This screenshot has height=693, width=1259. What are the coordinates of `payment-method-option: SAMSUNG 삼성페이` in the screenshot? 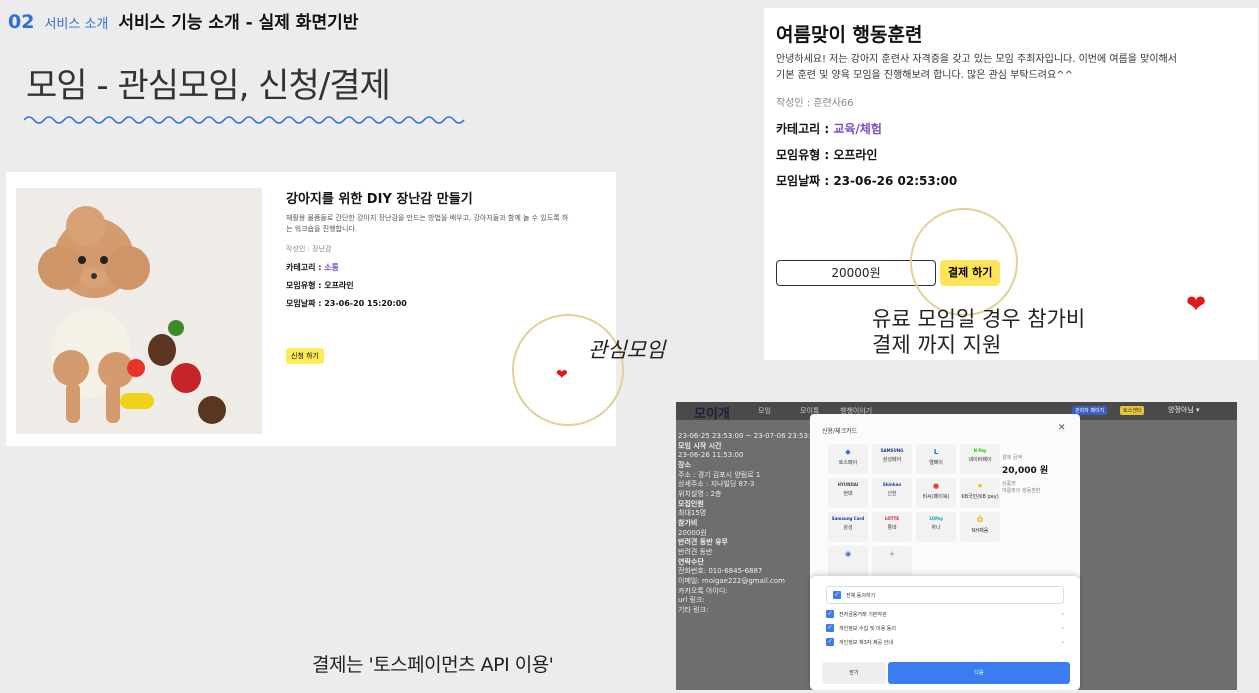 It's located at (892, 459).